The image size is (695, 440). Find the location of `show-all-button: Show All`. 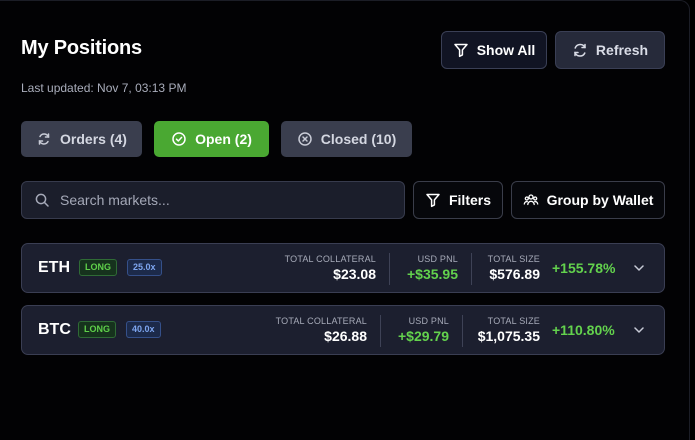

show-all-button: Show All is located at coordinates (494, 50).